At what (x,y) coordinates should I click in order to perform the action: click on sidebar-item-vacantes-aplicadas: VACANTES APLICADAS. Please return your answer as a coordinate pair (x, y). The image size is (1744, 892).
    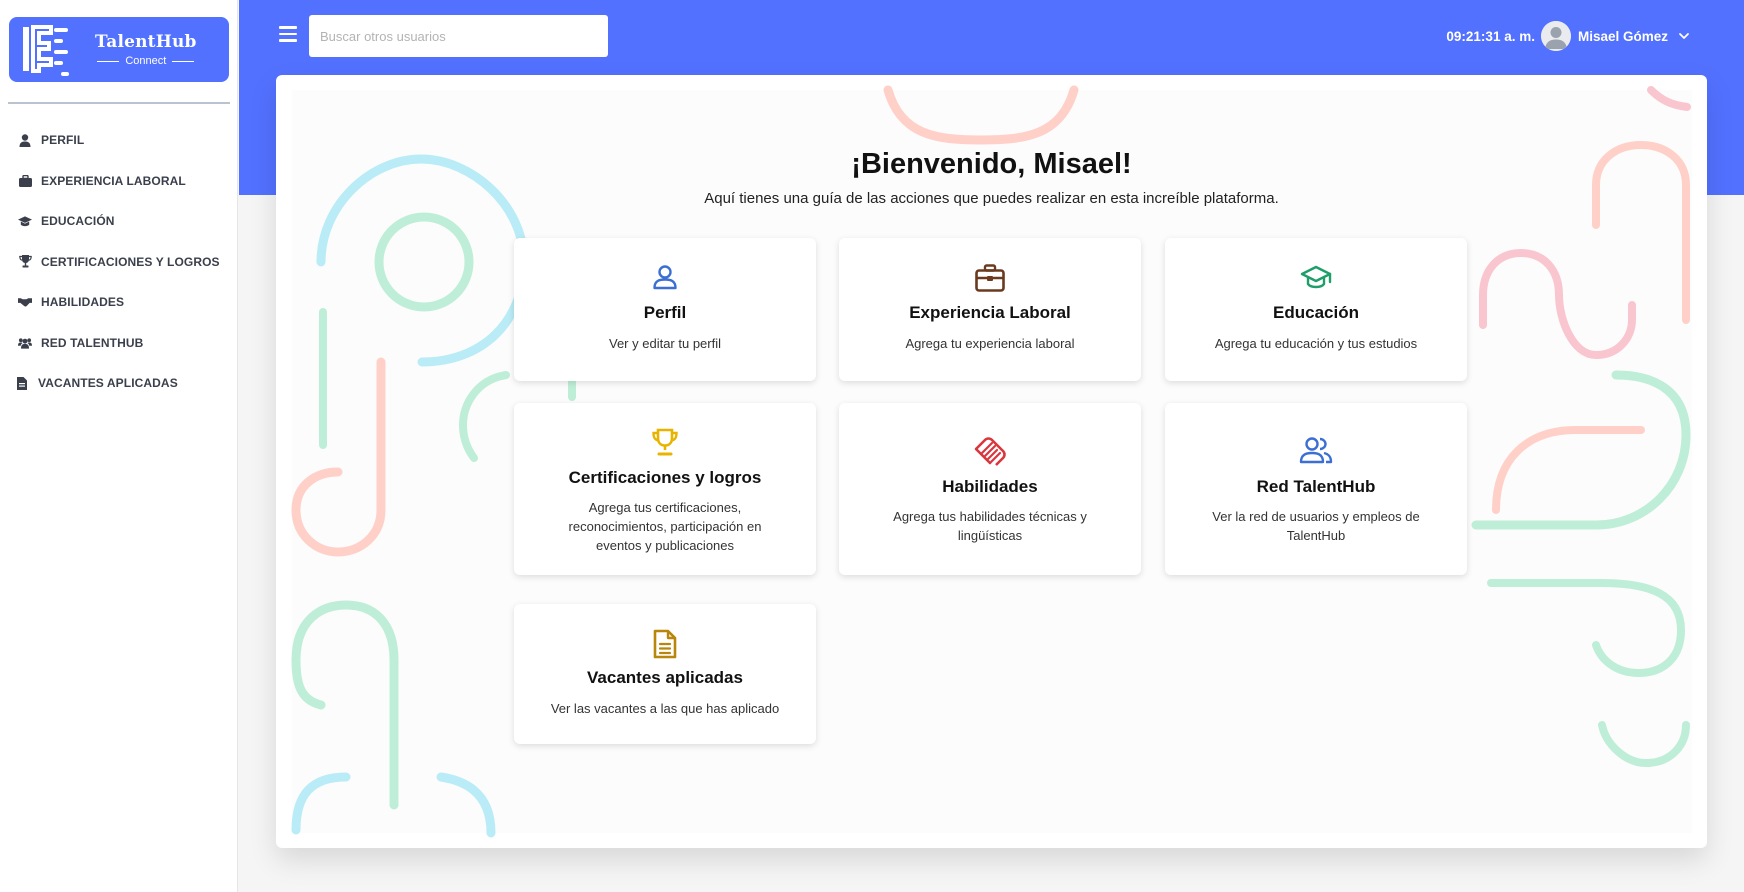
    Looking at the image, I should click on (119, 383).